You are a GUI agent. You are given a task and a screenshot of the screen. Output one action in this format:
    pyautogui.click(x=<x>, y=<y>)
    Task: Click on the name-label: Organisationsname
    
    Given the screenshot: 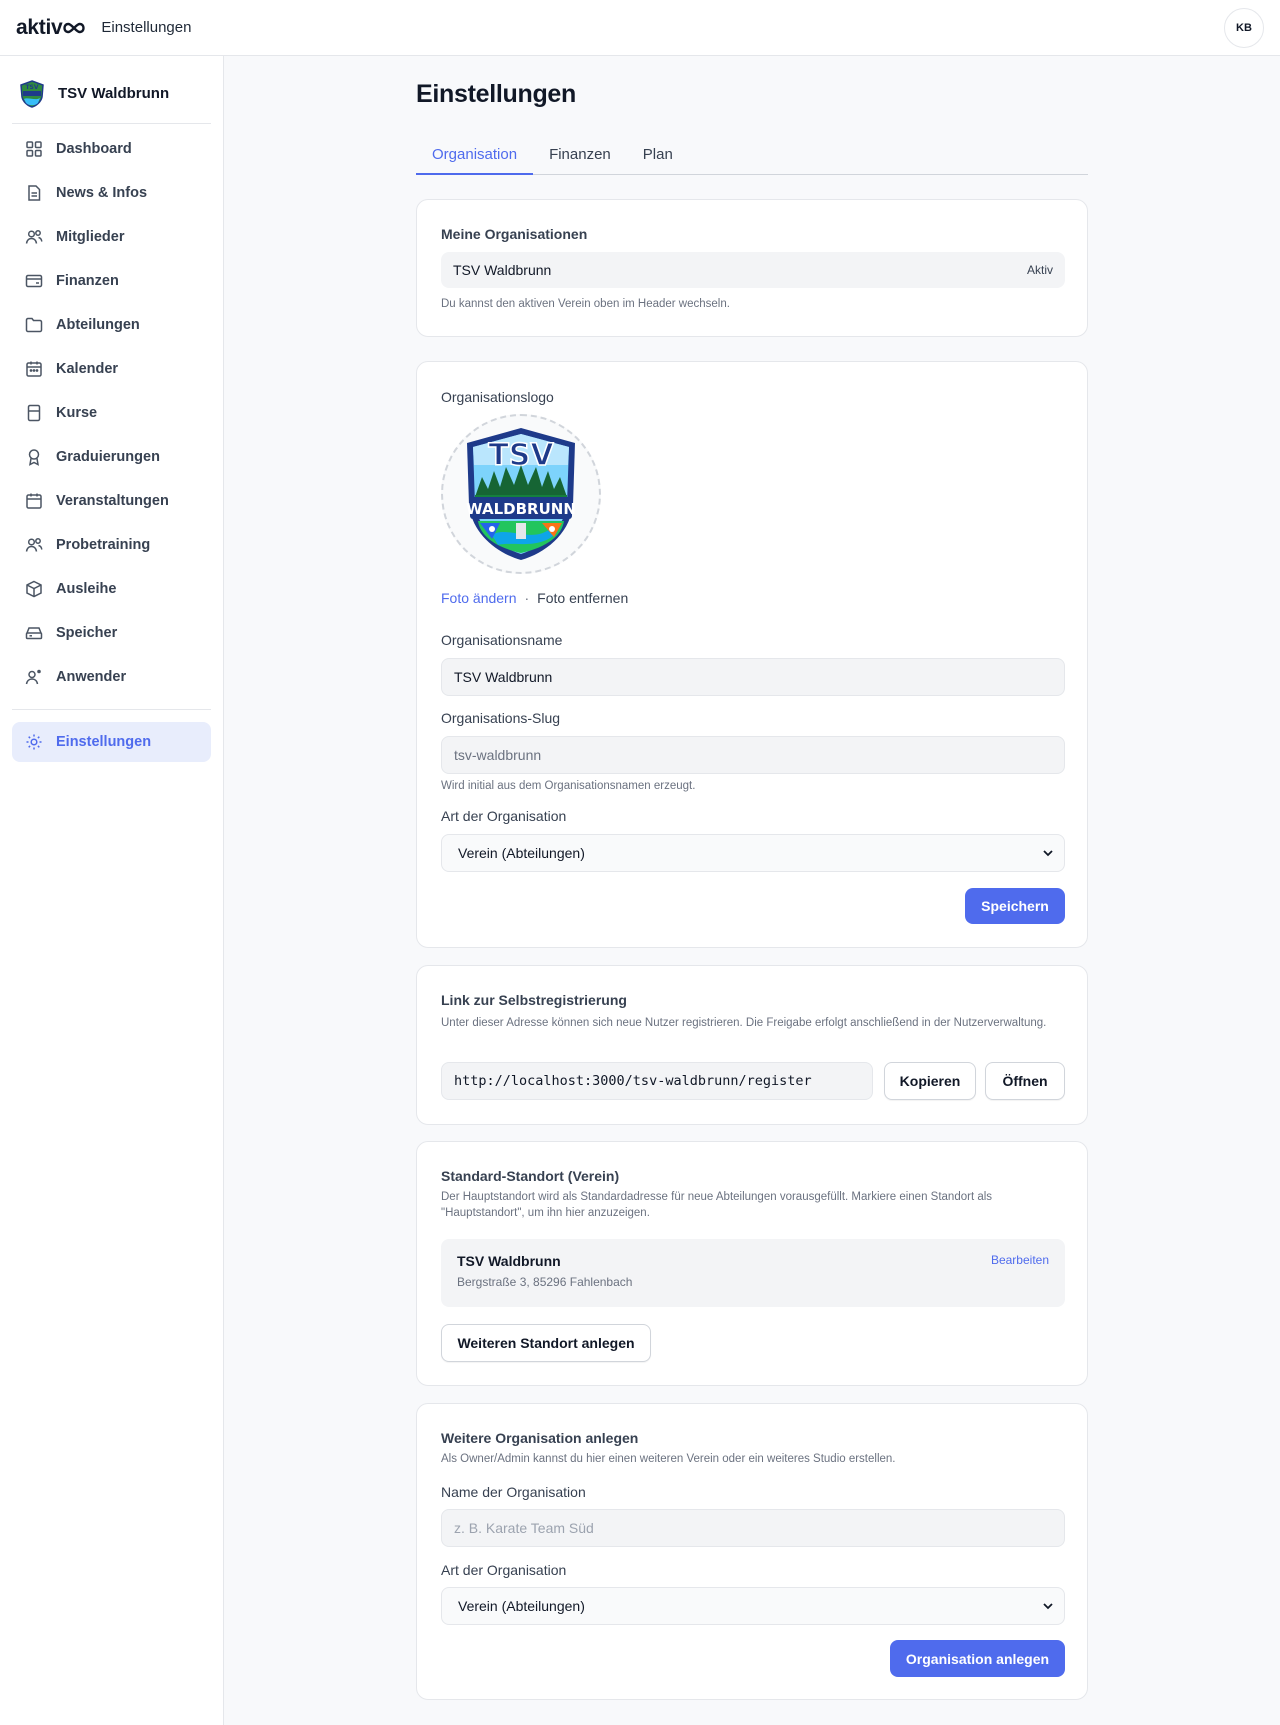 What is the action you would take?
    pyautogui.click(x=502, y=640)
    